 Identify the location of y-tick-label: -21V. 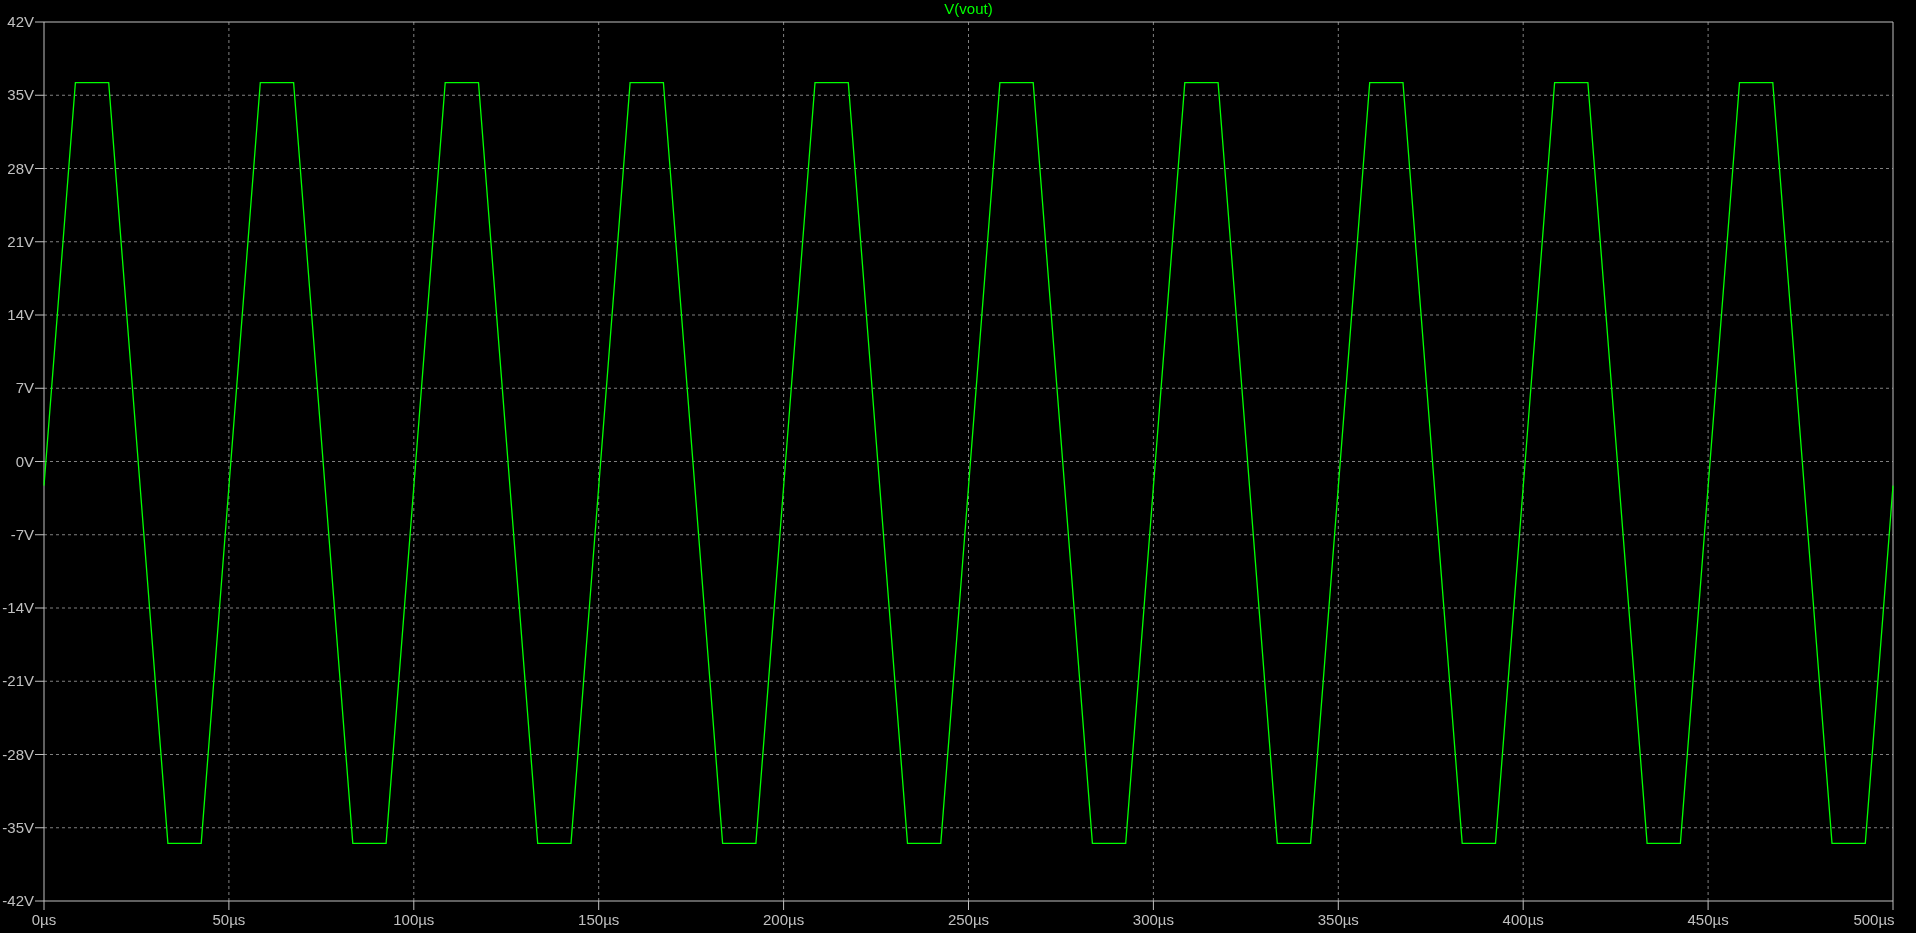
(18, 681).